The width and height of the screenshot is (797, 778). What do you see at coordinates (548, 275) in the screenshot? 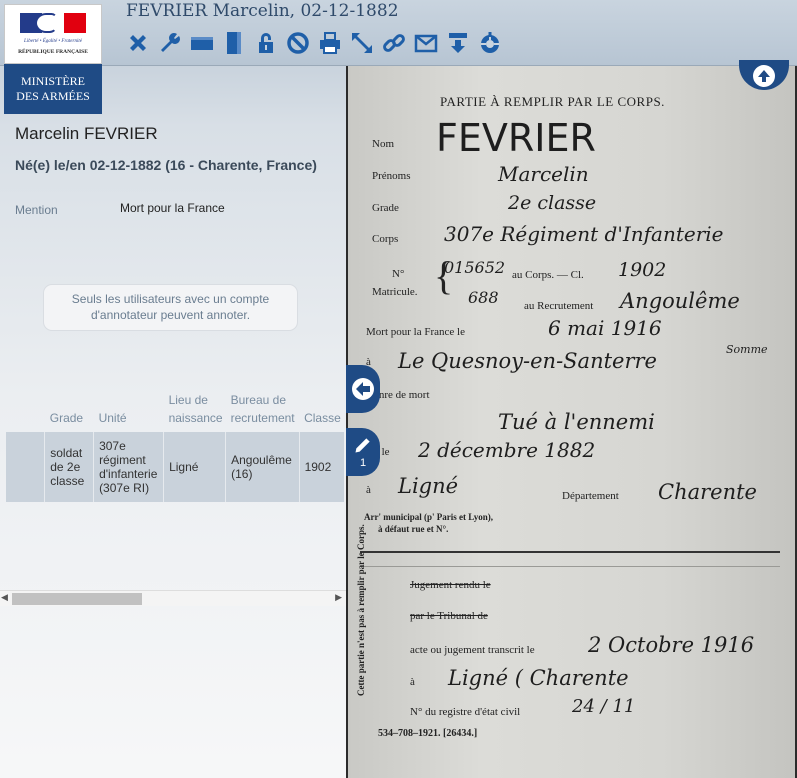
I see `doc-label-au-corps: au Corps. — Cl.` at bounding box center [548, 275].